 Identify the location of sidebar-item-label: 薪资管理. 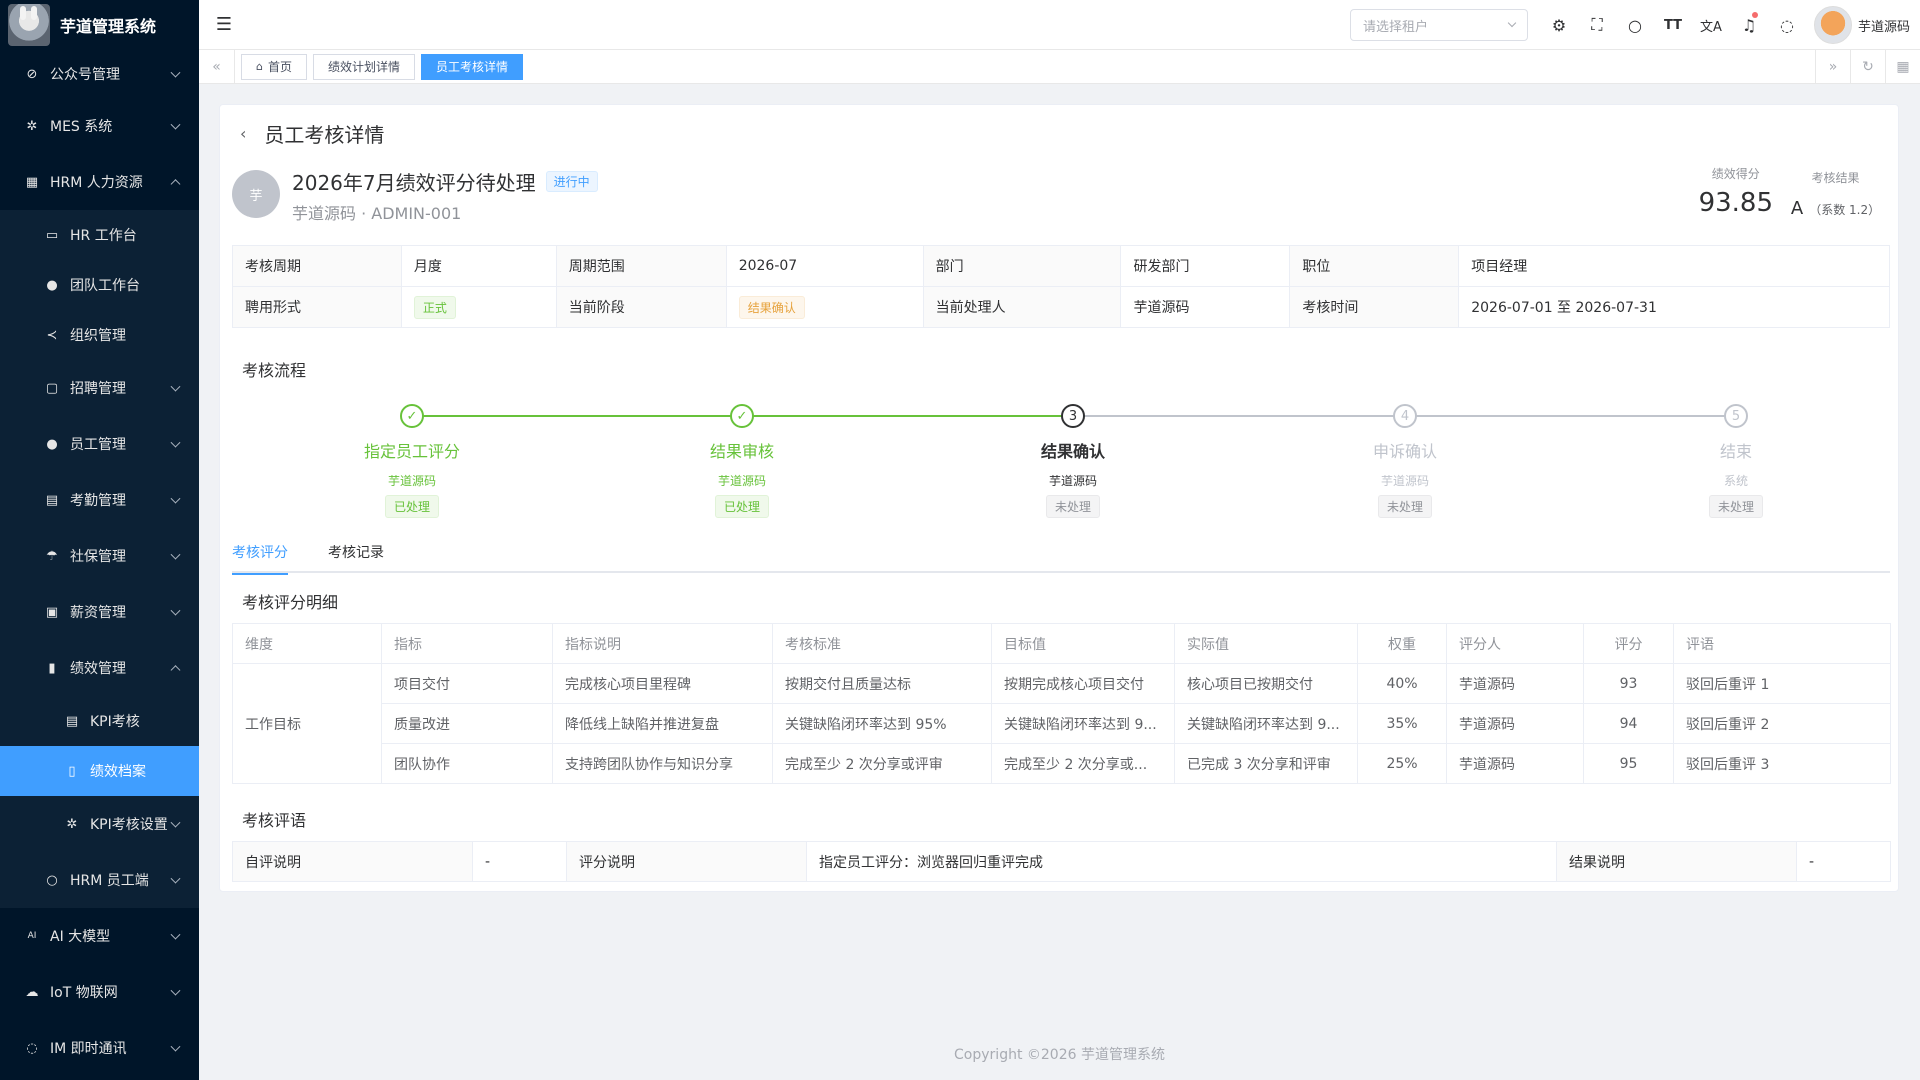
(98, 613).